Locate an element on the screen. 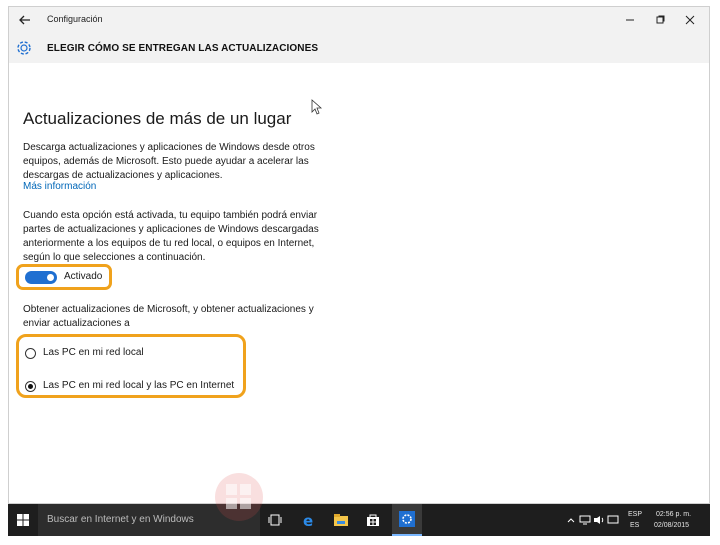 Image resolution: width=720 pixels, height=545 pixels. delivery-toggle-switch is located at coordinates (41, 277).